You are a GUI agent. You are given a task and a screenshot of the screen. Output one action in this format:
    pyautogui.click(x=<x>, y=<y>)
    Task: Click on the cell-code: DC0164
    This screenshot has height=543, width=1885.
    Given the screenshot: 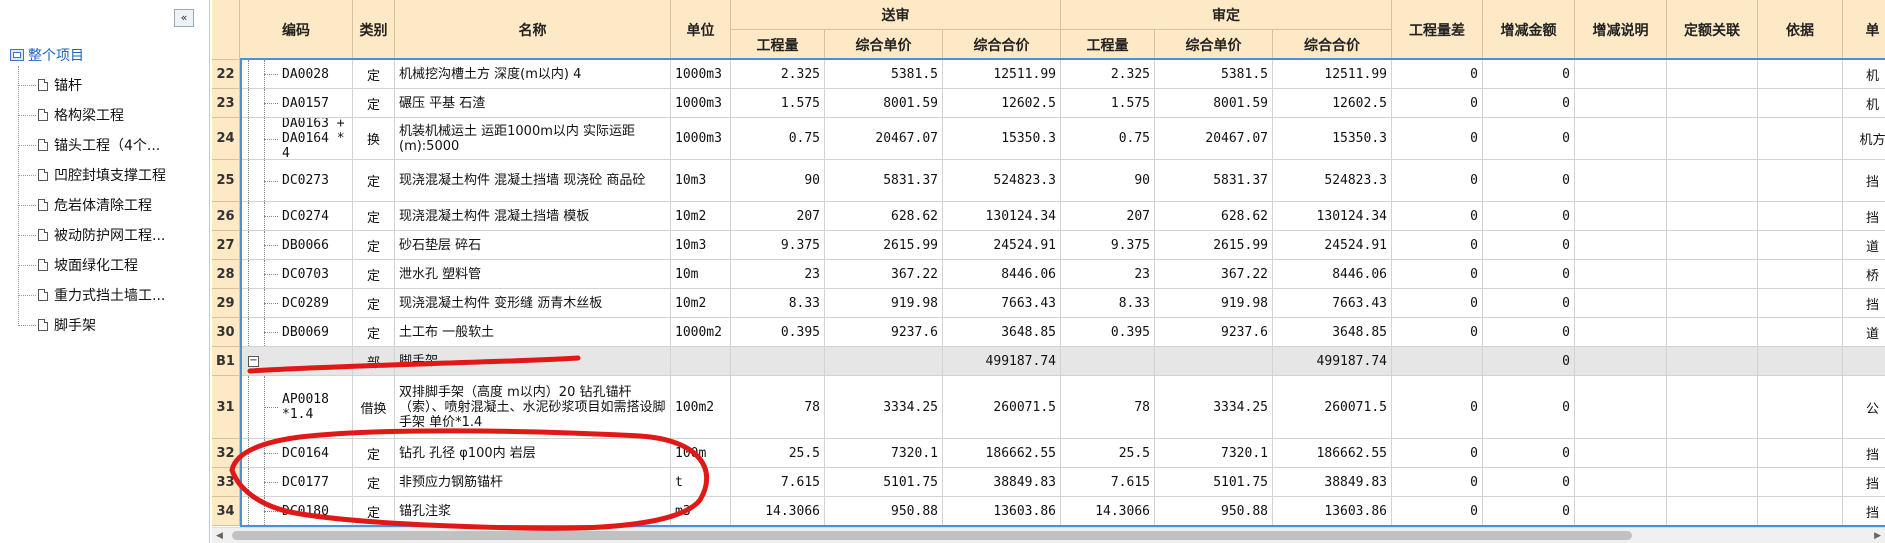 What is the action you would take?
    pyautogui.click(x=296, y=453)
    